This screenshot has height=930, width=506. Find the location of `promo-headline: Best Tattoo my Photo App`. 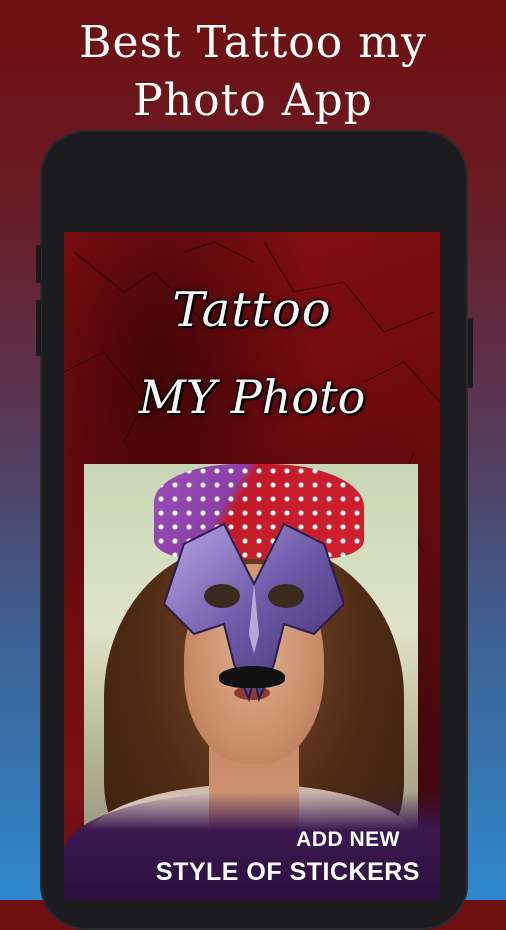

promo-headline: Best Tattoo my Photo App is located at coordinates (253, 72).